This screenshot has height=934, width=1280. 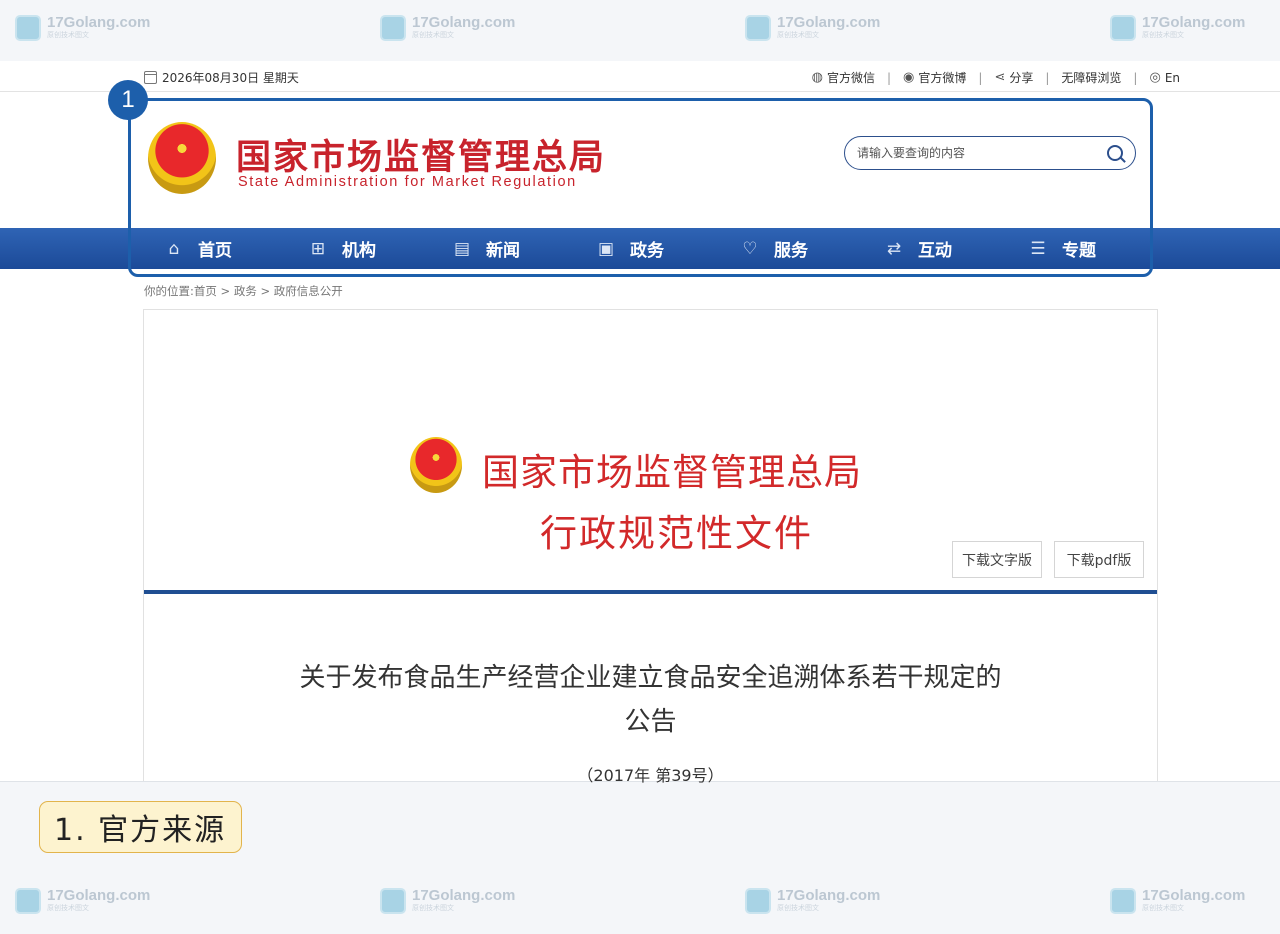 What do you see at coordinates (817, 77) in the screenshot?
I see `wechat-icon: ◍` at bounding box center [817, 77].